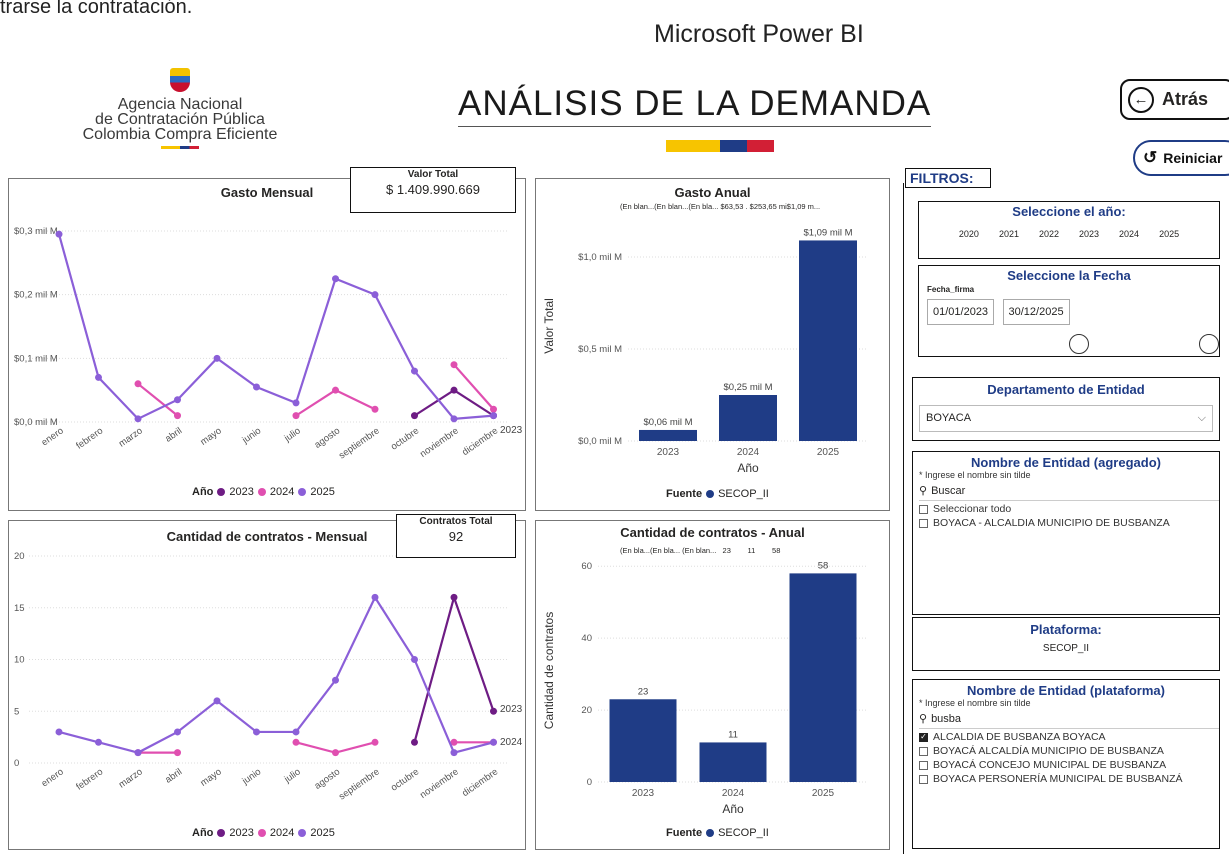  I want to click on department-filter-title: Departamento de Entidad, so click(1066, 389).